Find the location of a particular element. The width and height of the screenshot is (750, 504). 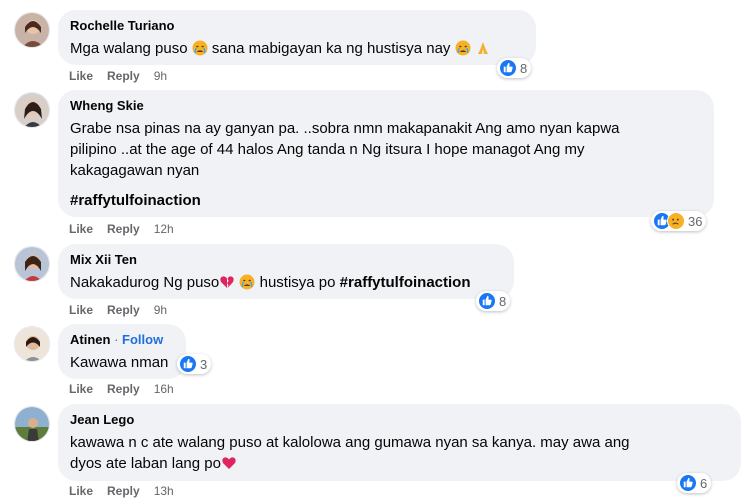

comment-author: Wheng Skie is located at coordinates (386, 105).